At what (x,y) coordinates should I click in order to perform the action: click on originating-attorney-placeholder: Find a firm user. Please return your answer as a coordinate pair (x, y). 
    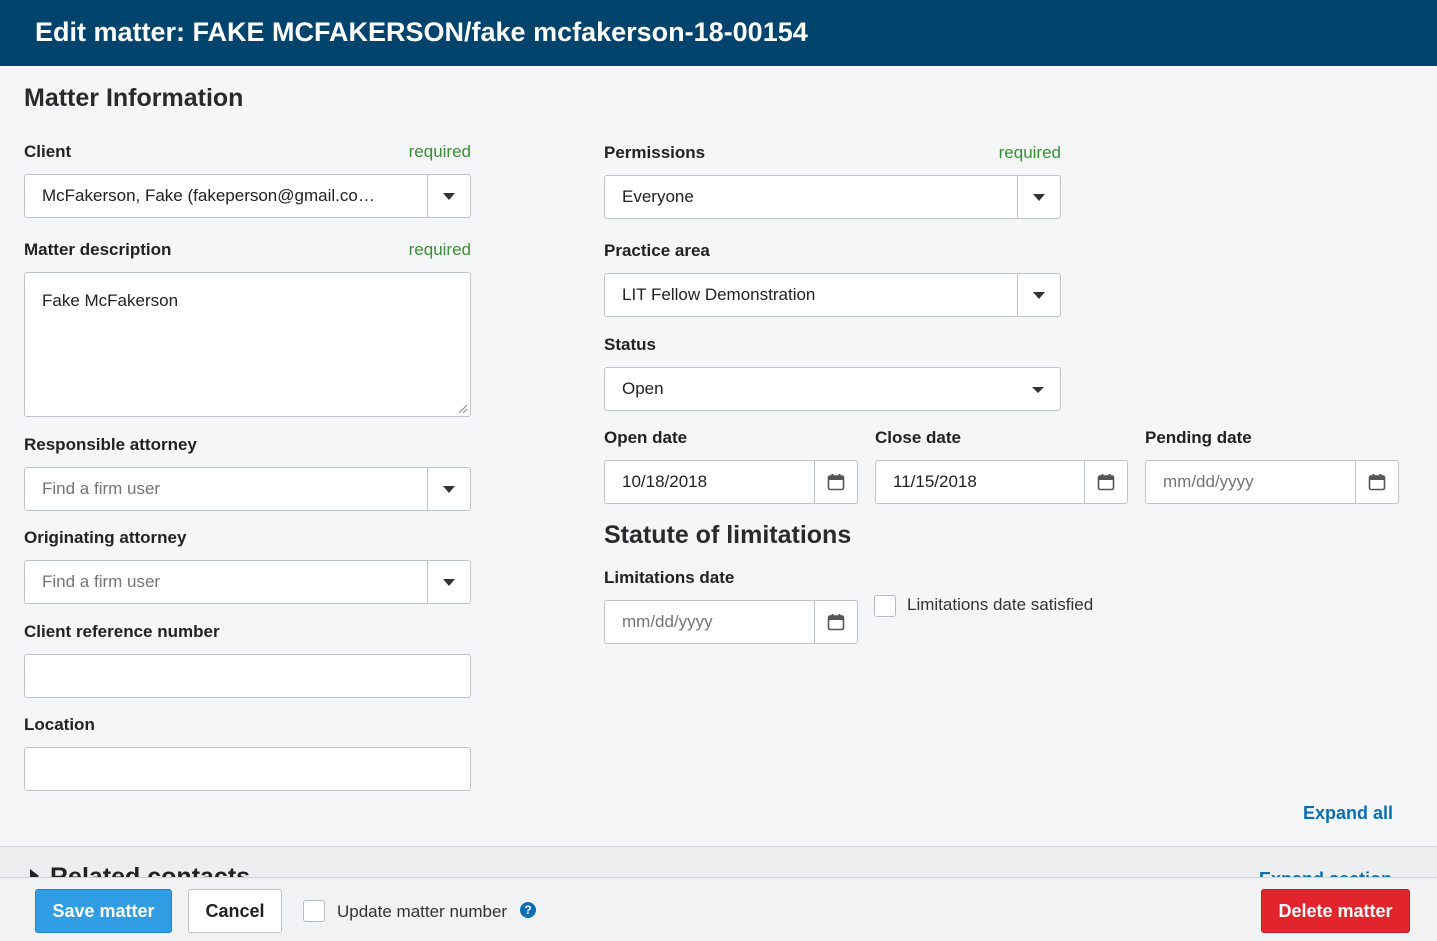
    Looking at the image, I should click on (101, 581).